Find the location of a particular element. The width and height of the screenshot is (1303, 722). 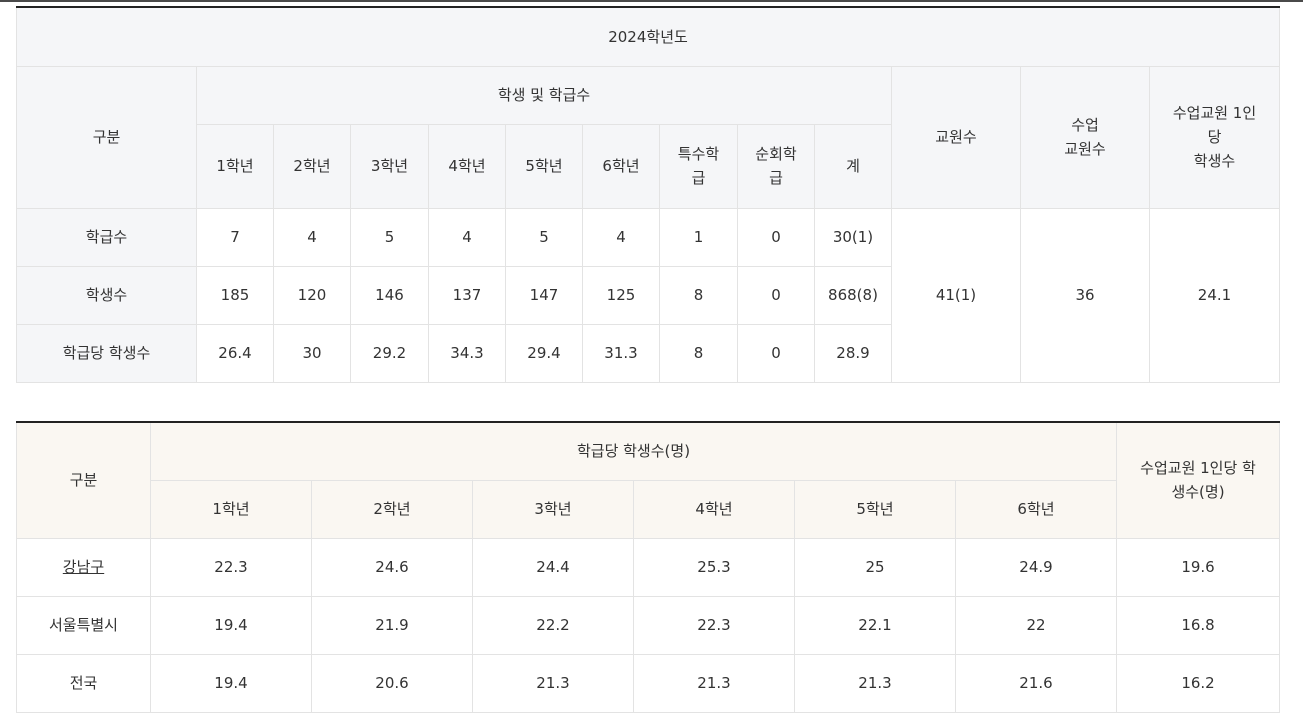

total-header: 계 is located at coordinates (853, 166).